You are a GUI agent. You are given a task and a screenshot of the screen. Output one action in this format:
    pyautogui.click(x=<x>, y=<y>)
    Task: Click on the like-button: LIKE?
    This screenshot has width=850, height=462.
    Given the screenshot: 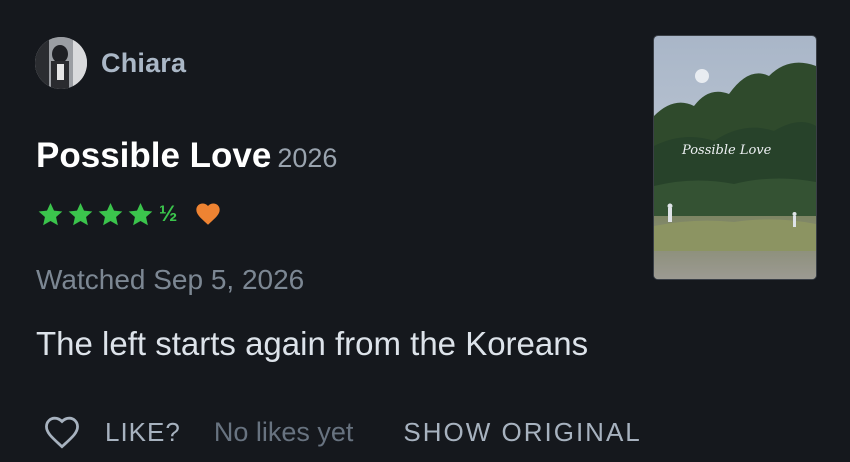 What is the action you would take?
    pyautogui.click(x=143, y=432)
    